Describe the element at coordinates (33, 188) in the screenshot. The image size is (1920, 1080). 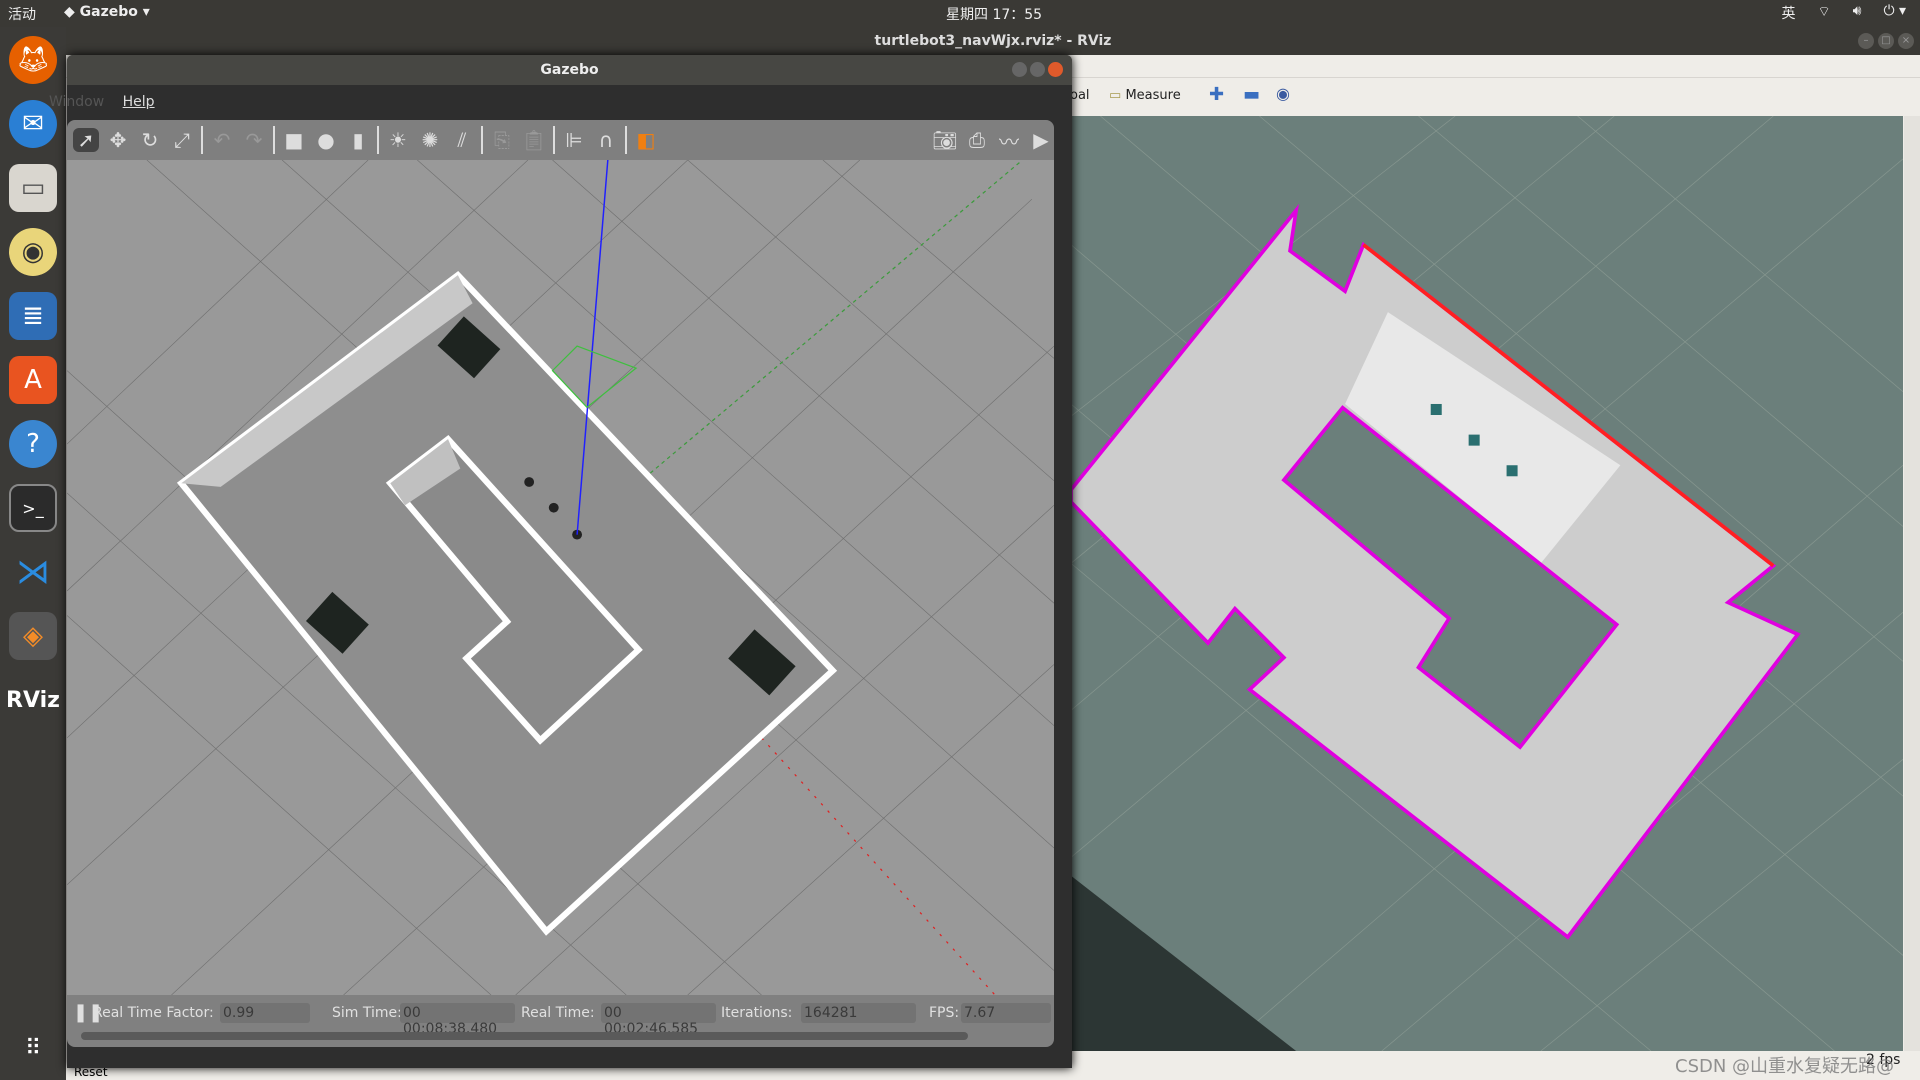
I see `files-icon: ▭` at that location.